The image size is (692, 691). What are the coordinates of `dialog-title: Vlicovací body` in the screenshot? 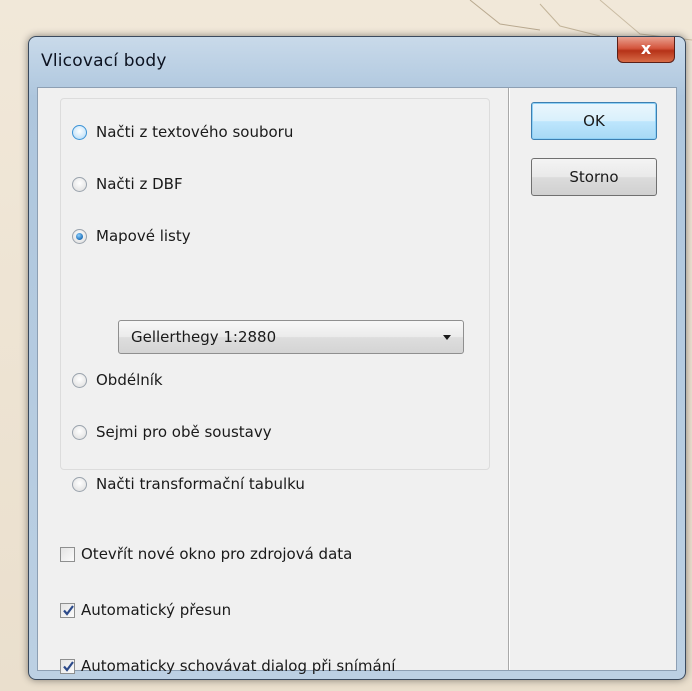 It's located at (104, 61).